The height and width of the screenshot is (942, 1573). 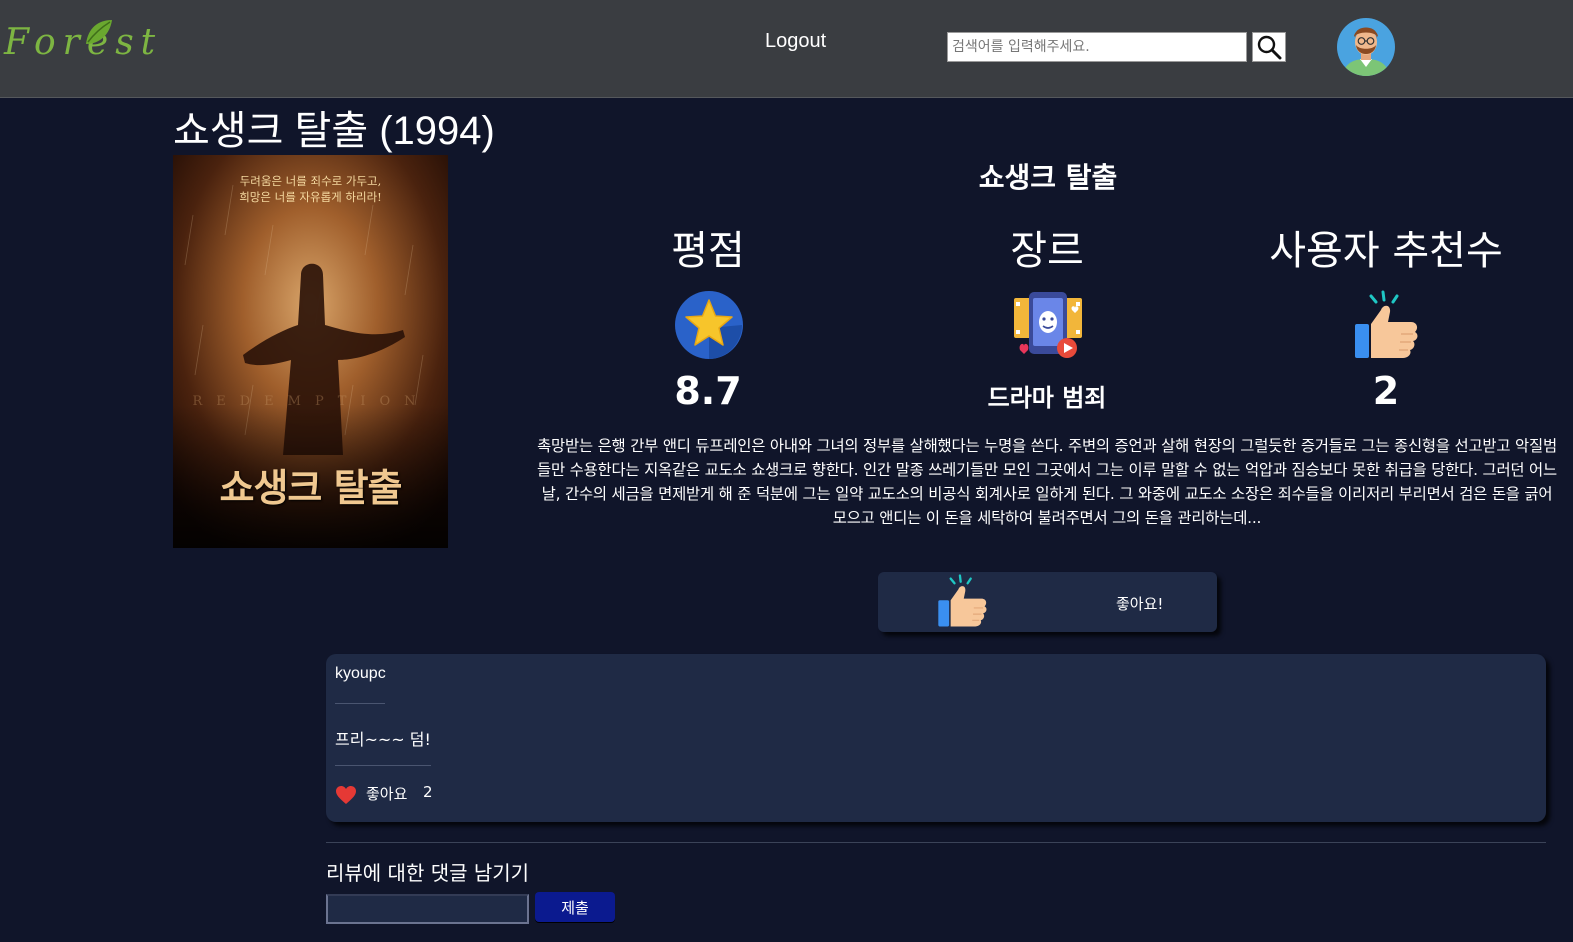 I want to click on genre-value: 드라마 범죄, so click(x=1047, y=398).